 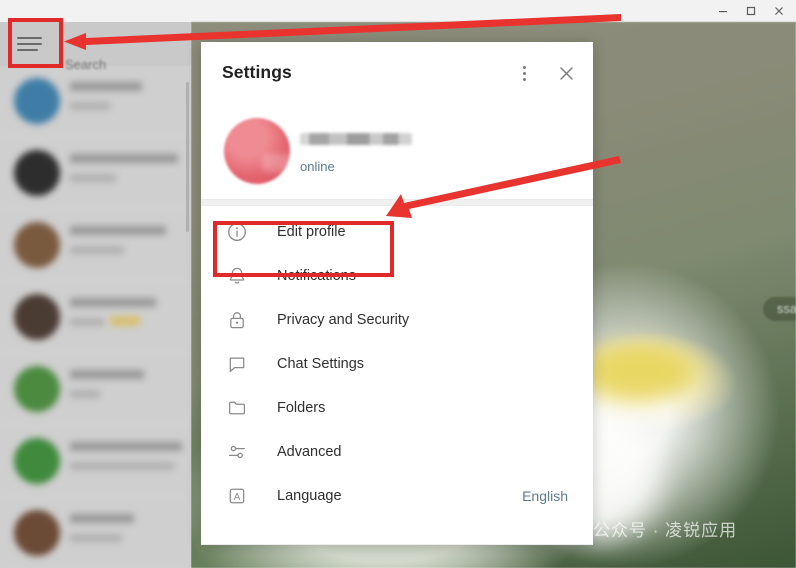 I want to click on folder-icon, so click(x=237, y=408).